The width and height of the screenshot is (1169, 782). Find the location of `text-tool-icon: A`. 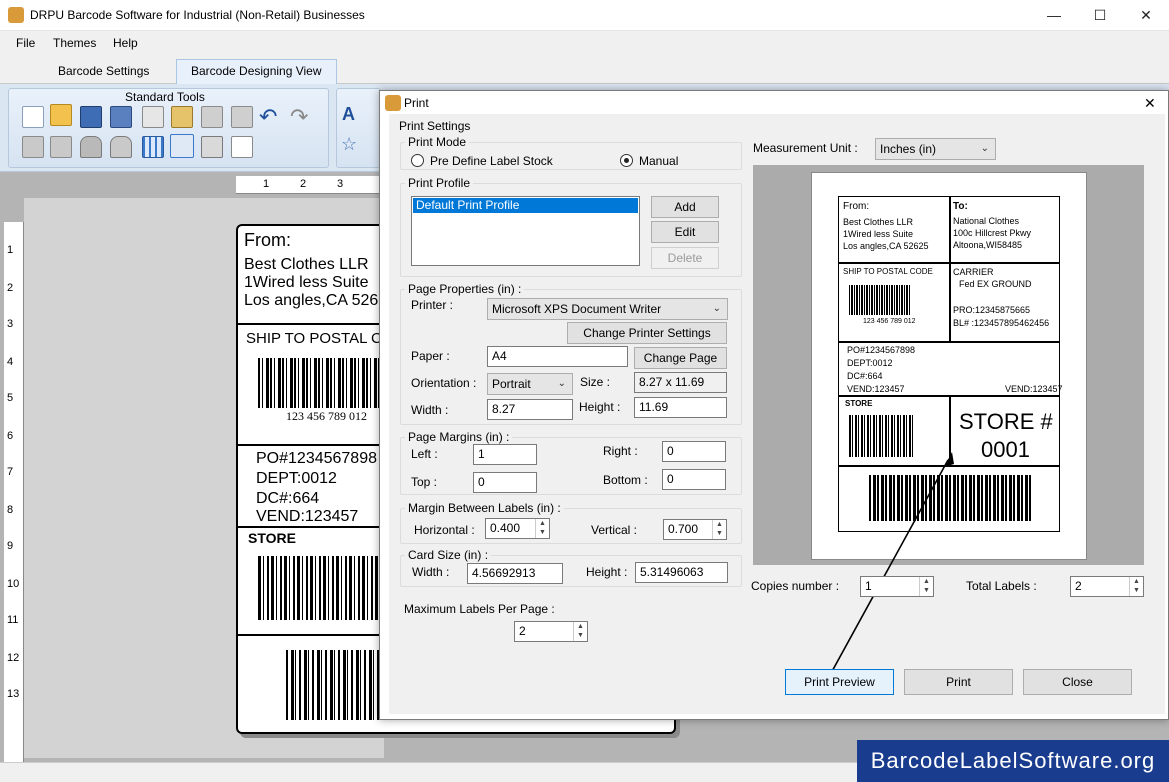

text-tool-icon: A is located at coordinates (348, 114).